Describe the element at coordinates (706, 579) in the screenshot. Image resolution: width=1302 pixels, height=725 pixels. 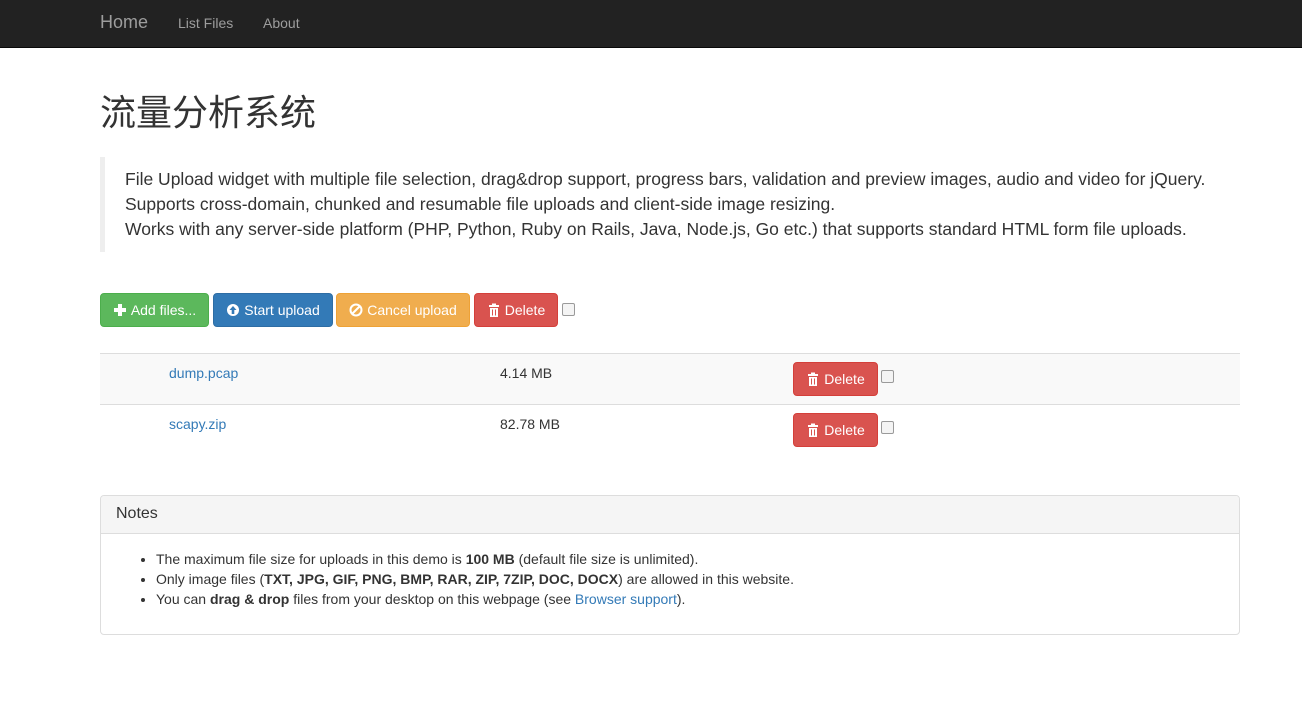
I see `note-text: ) are allowed in this website.` at that location.